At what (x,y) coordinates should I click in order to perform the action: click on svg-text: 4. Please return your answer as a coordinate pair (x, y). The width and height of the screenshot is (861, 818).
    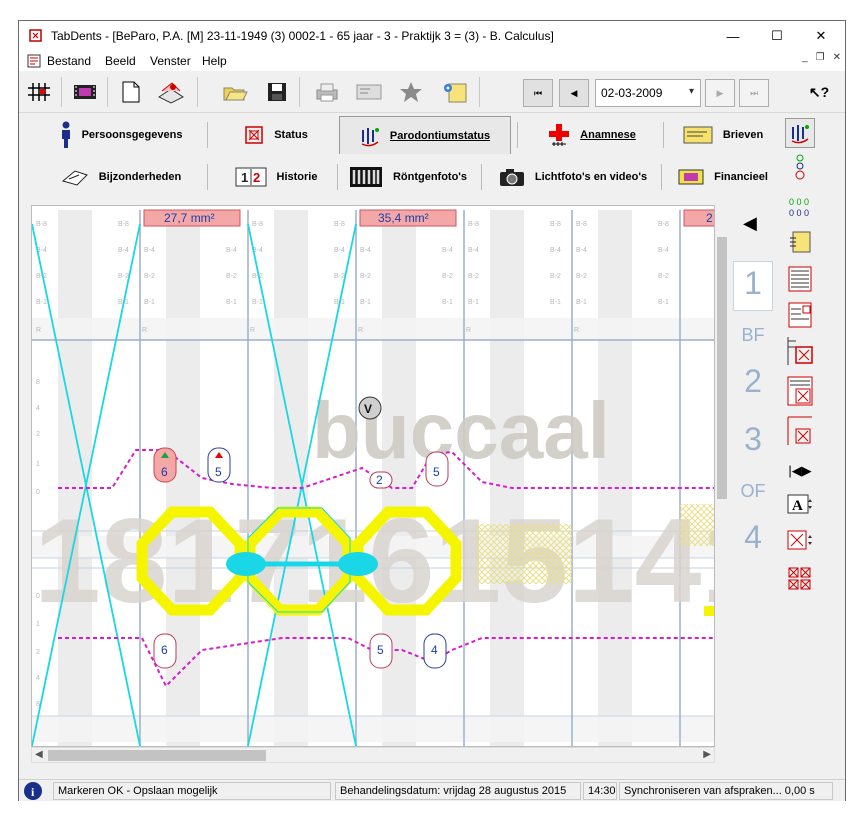
    Looking at the image, I should click on (38, 678).